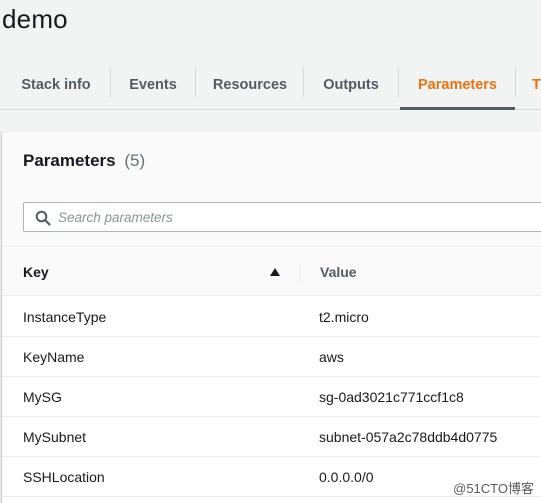  What do you see at coordinates (65, 317) in the screenshot?
I see `parameter-key: InstanceType` at bounding box center [65, 317].